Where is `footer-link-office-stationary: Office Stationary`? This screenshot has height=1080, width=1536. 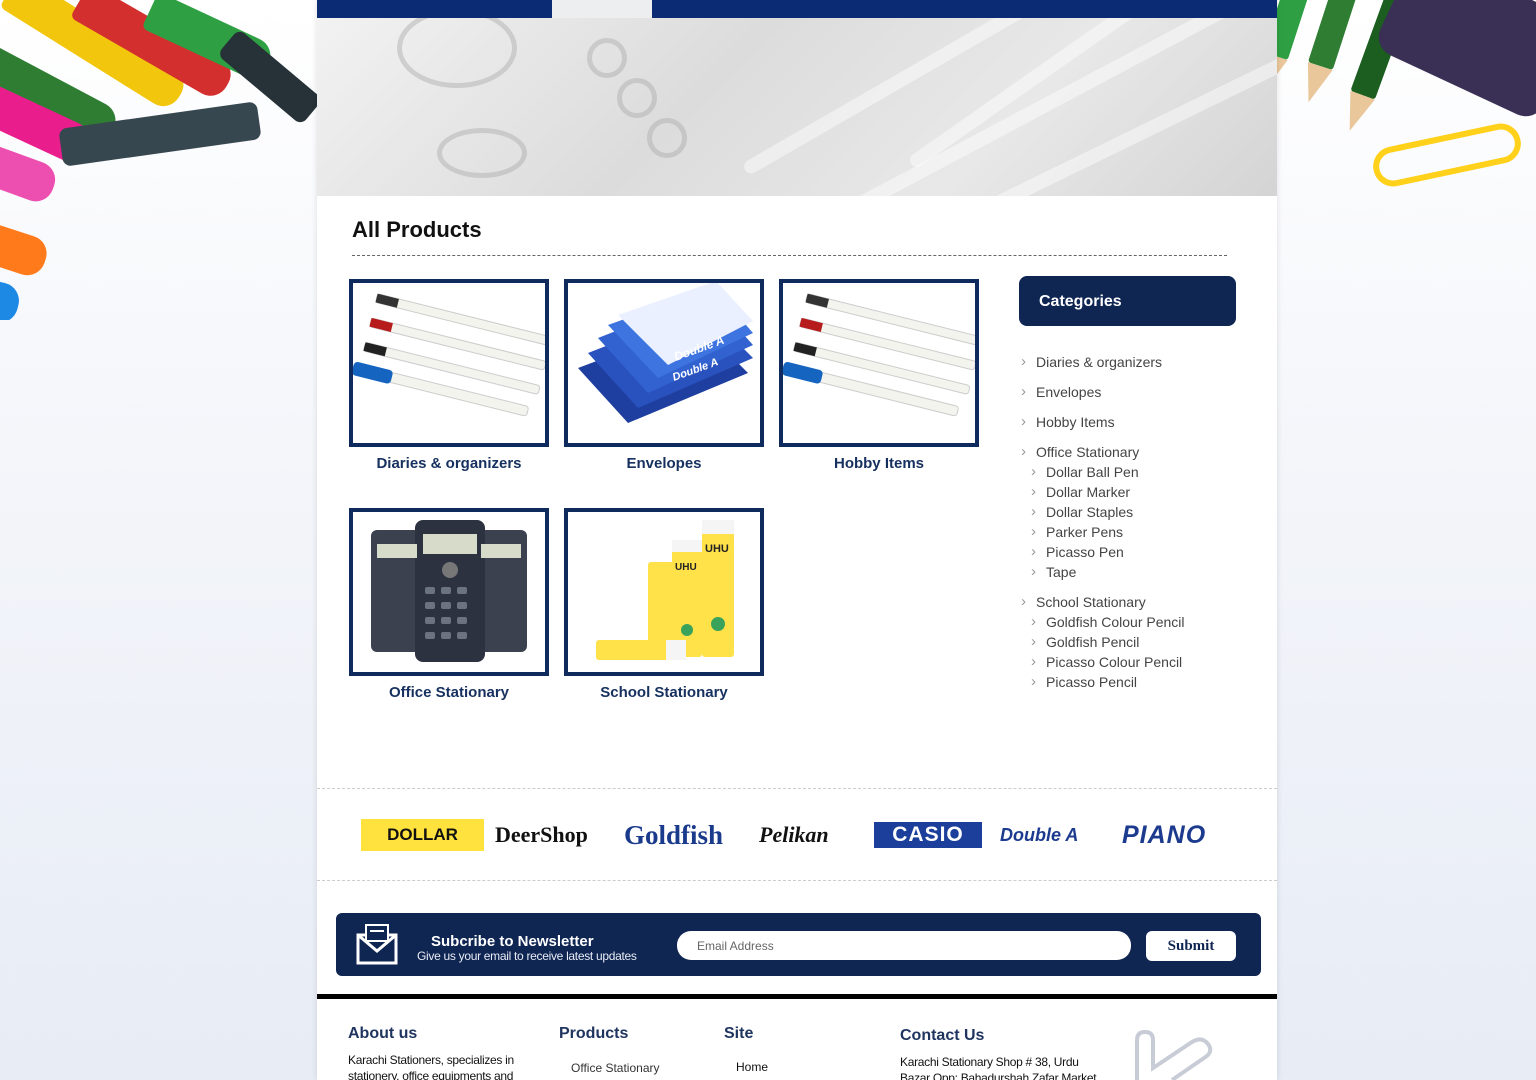
footer-link-office-stationary: Office Stationary is located at coordinates (615, 1068).